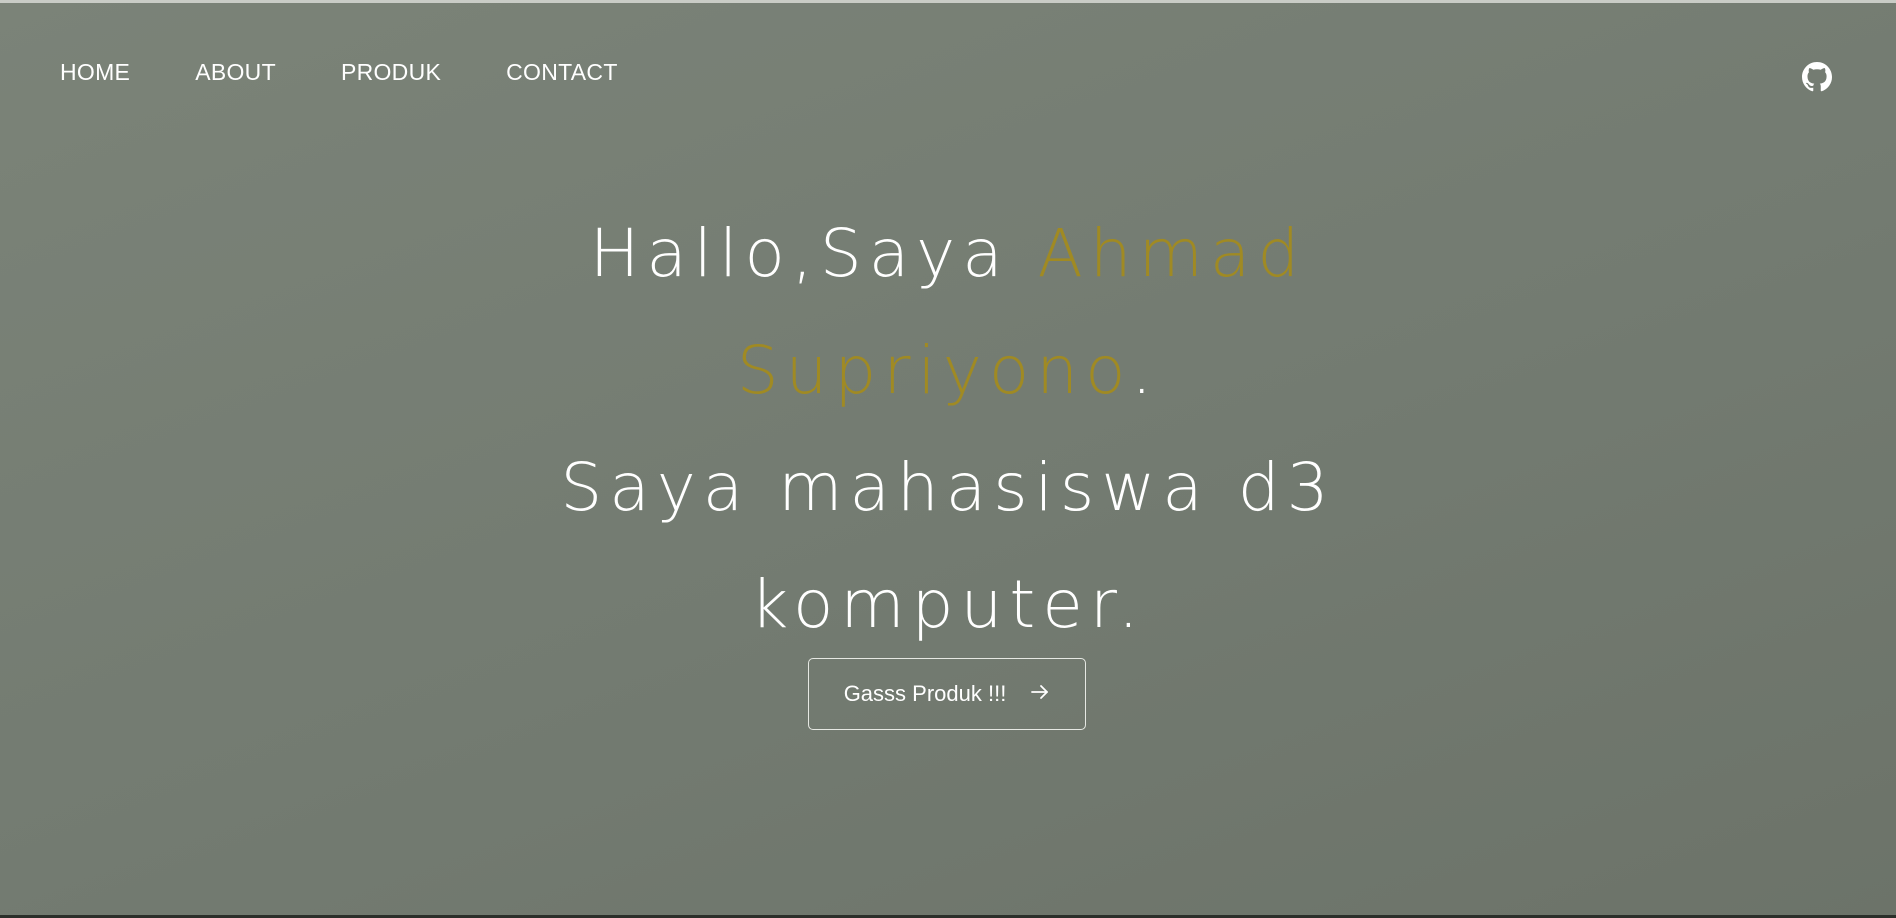 The height and width of the screenshot is (918, 1896). What do you see at coordinates (813, 253) in the screenshot?
I see `greeting-text: Hallo,Saya` at bounding box center [813, 253].